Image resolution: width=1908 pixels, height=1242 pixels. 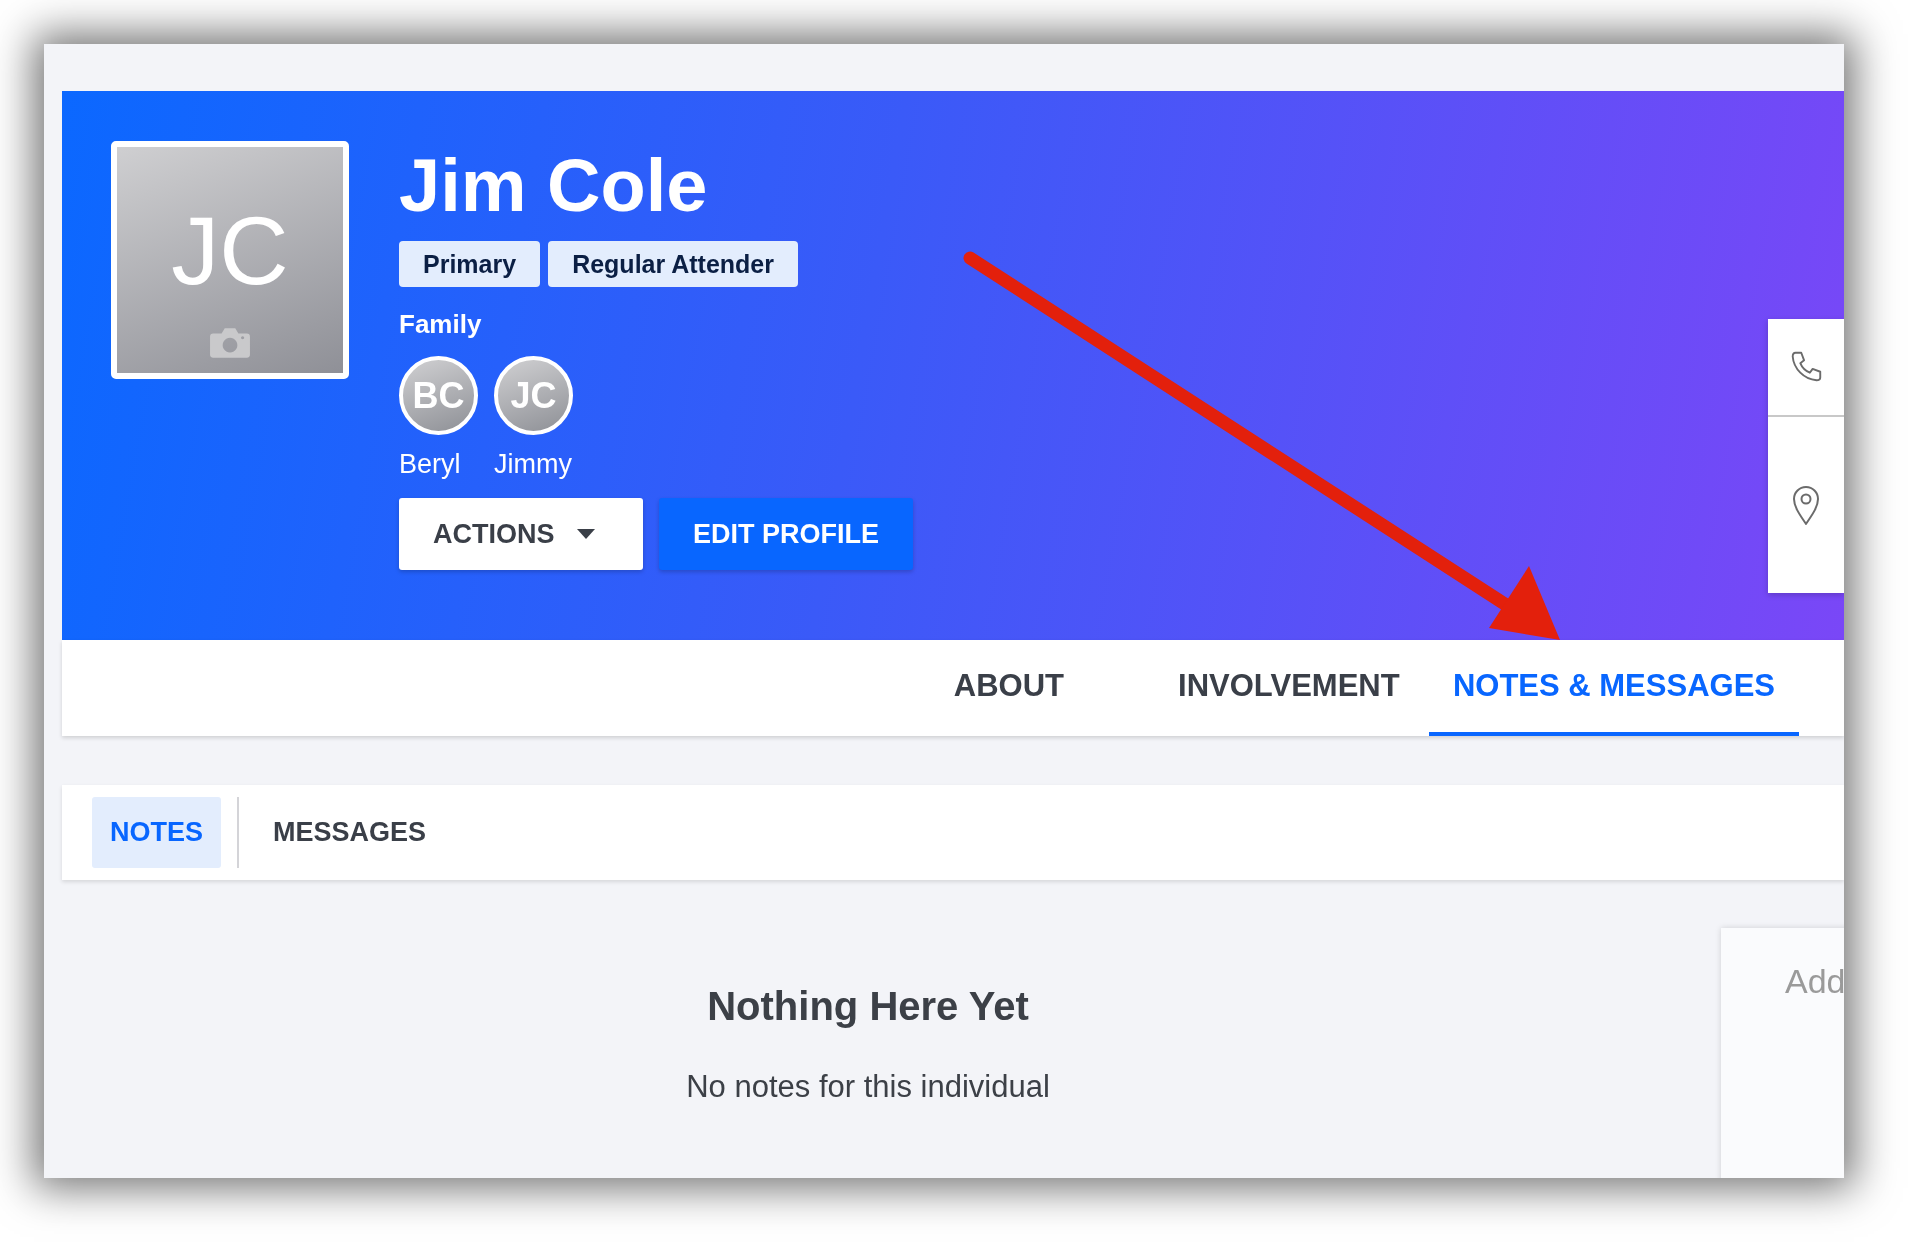 What do you see at coordinates (533, 464) in the screenshot?
I see `family-member-name: Jimmy` at bounding box center [533, 464].